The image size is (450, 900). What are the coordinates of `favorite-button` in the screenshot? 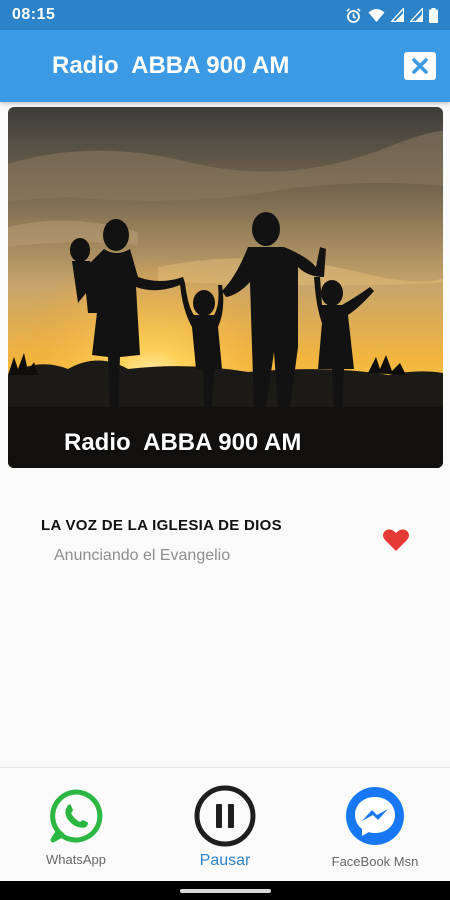 It's located at (396, 540).